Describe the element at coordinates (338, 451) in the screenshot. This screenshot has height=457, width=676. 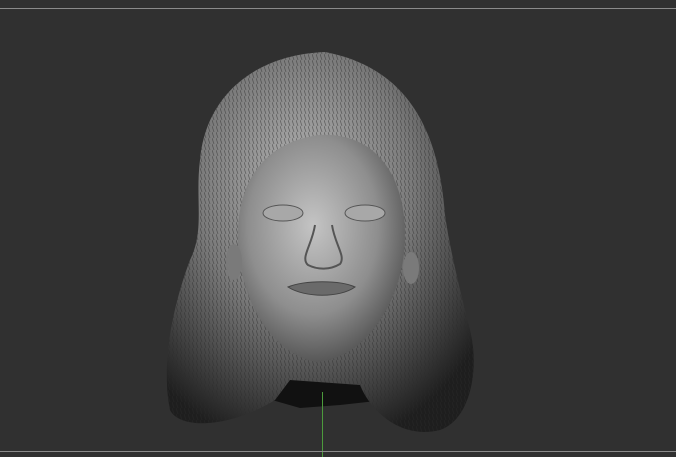
I see `viewport-bottom-border` at that location.